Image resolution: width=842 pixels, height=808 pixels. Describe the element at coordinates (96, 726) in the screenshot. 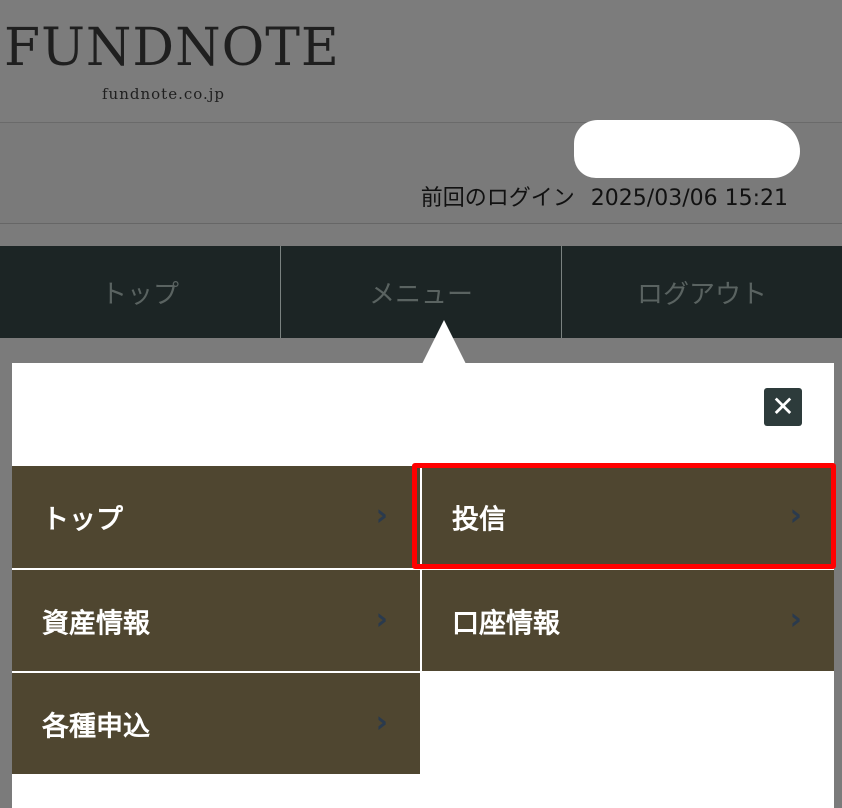

I see `menu-item-label: 各種申込` at that location.